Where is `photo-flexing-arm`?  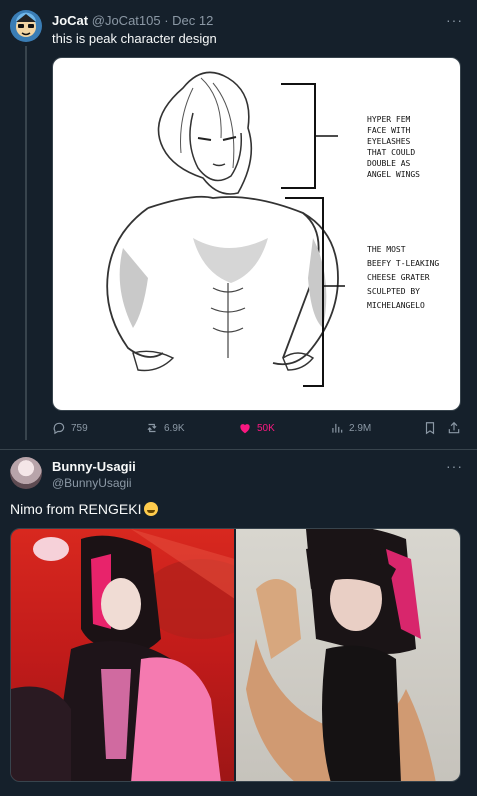
photo-flexing-arm is located at coordinates (348, 655).